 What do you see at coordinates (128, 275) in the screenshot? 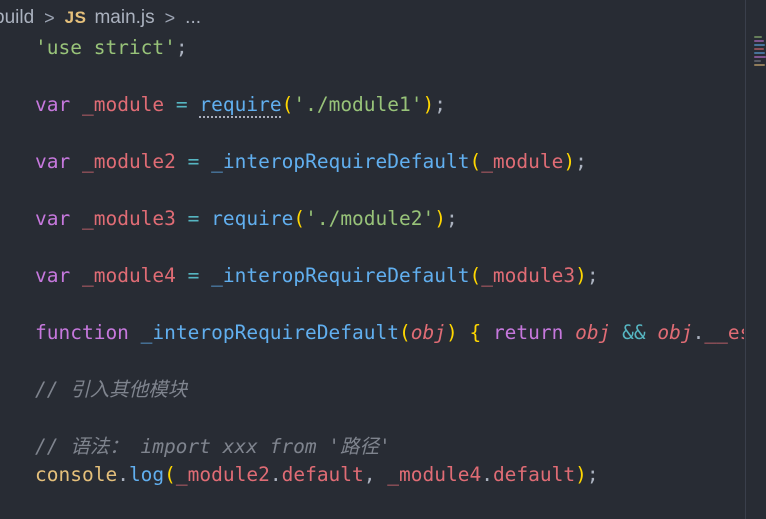
I see `variable-name: _module4` at bounding box center [128, 275].